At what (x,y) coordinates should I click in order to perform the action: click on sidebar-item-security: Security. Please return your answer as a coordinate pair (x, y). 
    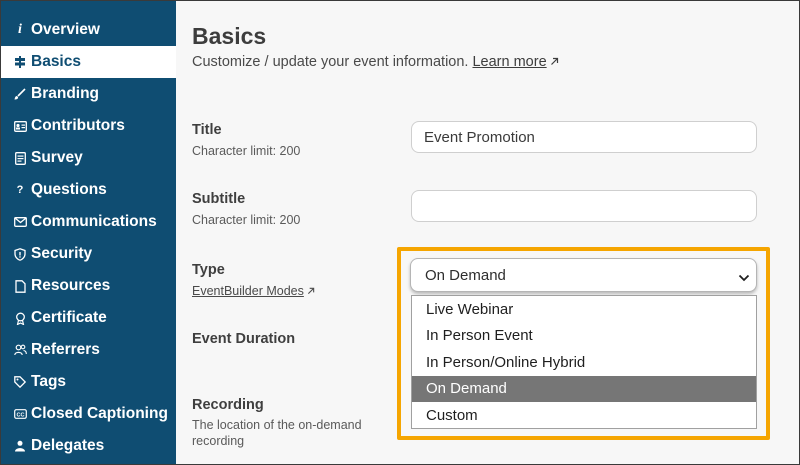
    Looking at the image, I should click on (88, 254).